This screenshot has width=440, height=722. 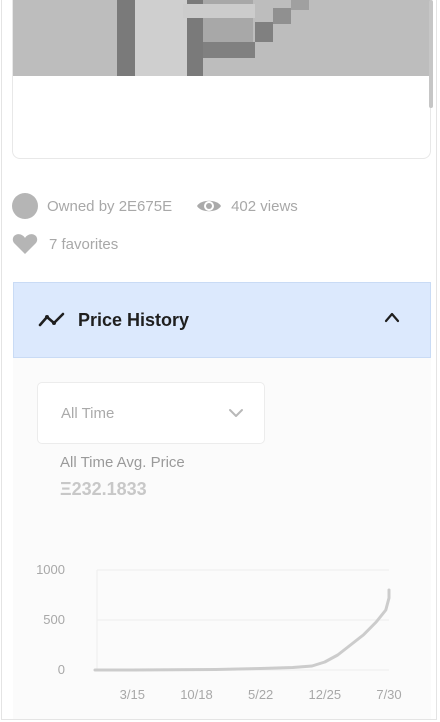 What do you see at coordinates (260, 630) in the screenshot?
I see `price-series-line` at bounding box center [260, 630].